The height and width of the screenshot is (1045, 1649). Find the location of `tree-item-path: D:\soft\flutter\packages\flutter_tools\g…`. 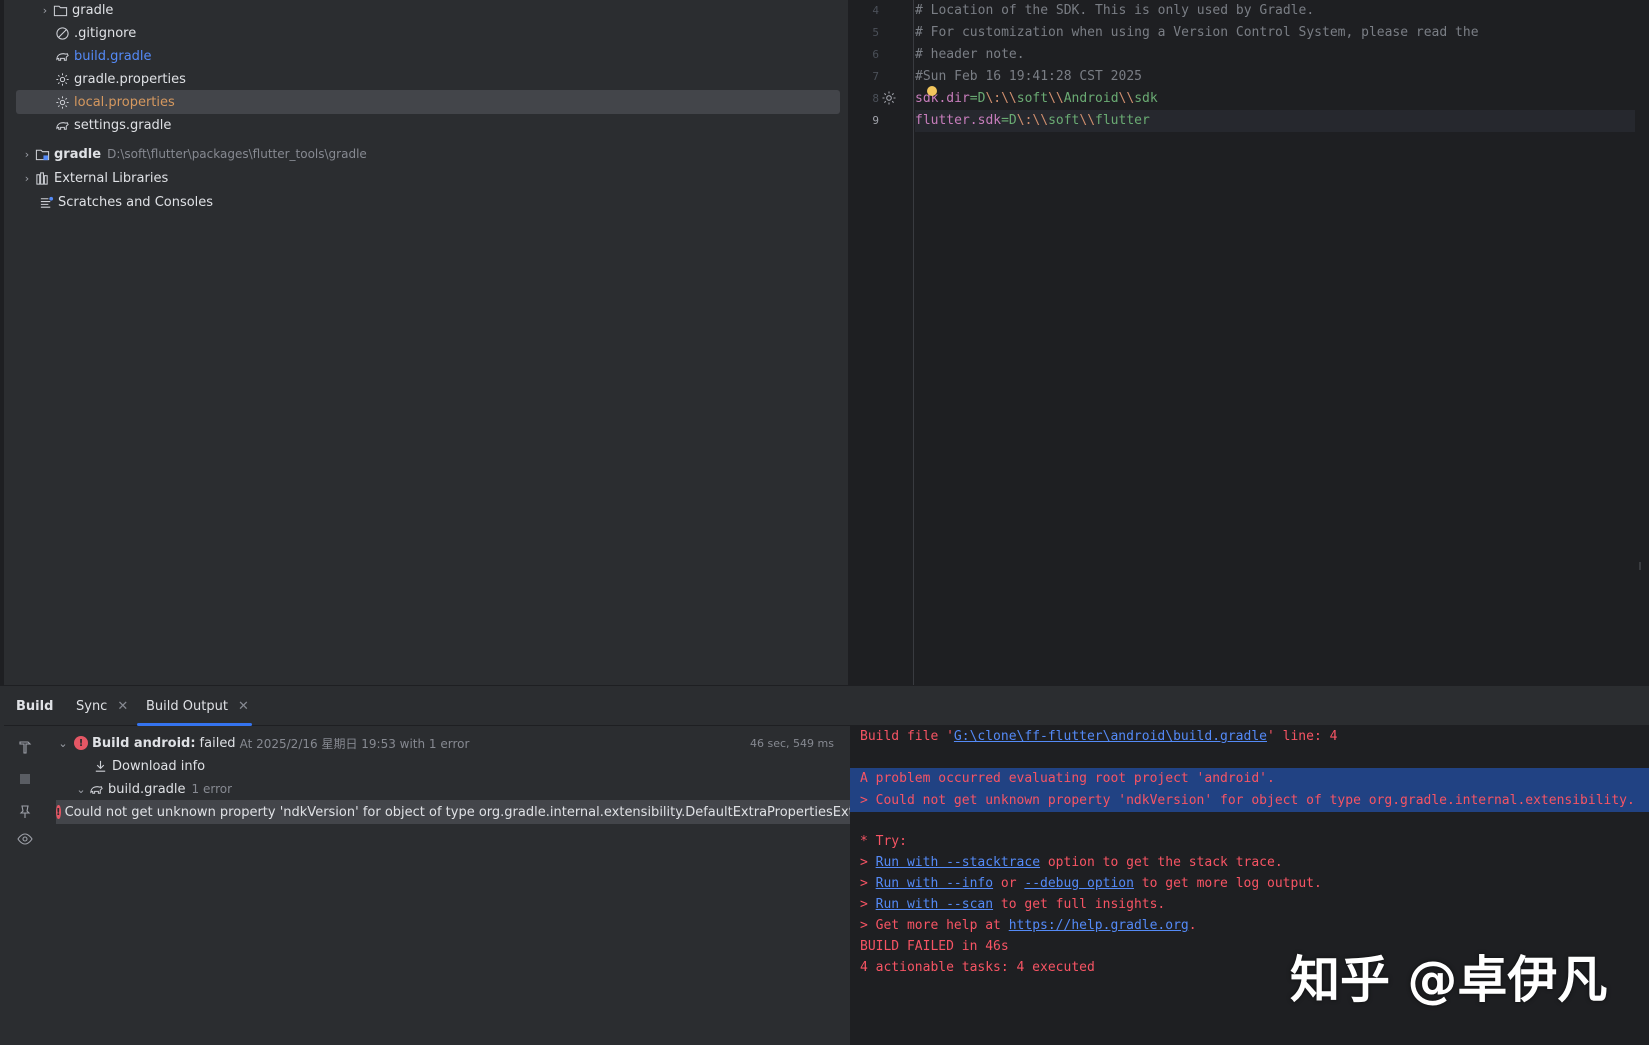

tree-item-path: D:\soft\flutter\packages\flutter_tools\g… is located at coordinates (237, 154).